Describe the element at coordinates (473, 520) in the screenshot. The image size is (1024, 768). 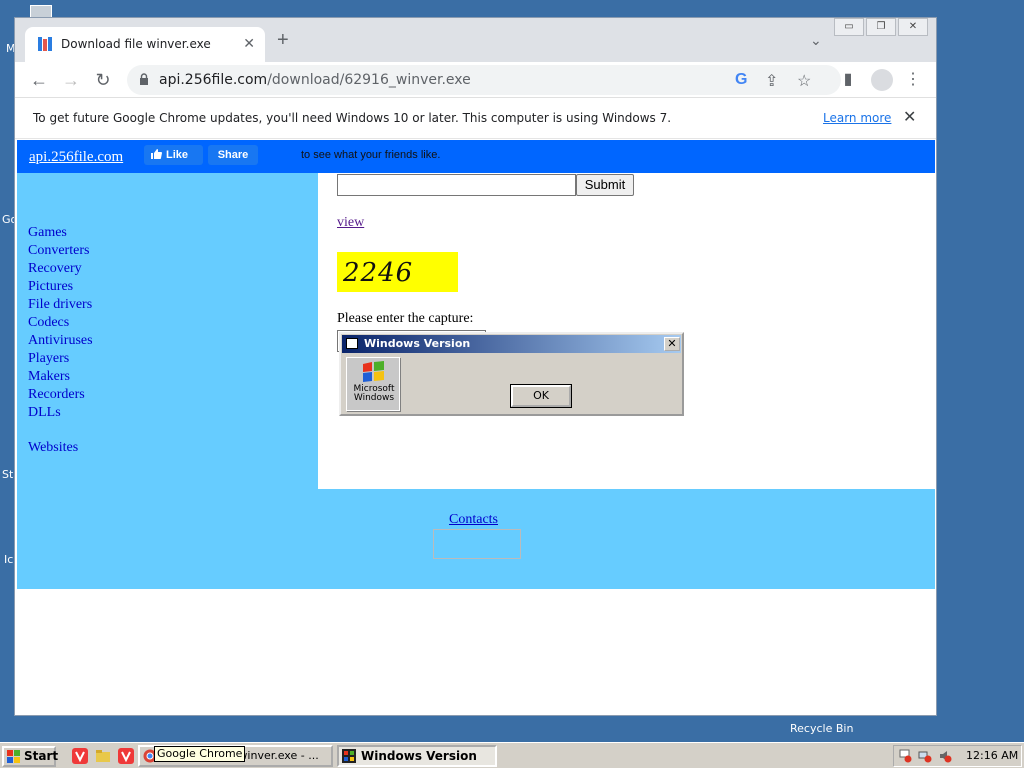
I see `contacts-link: Contacts` at that location.